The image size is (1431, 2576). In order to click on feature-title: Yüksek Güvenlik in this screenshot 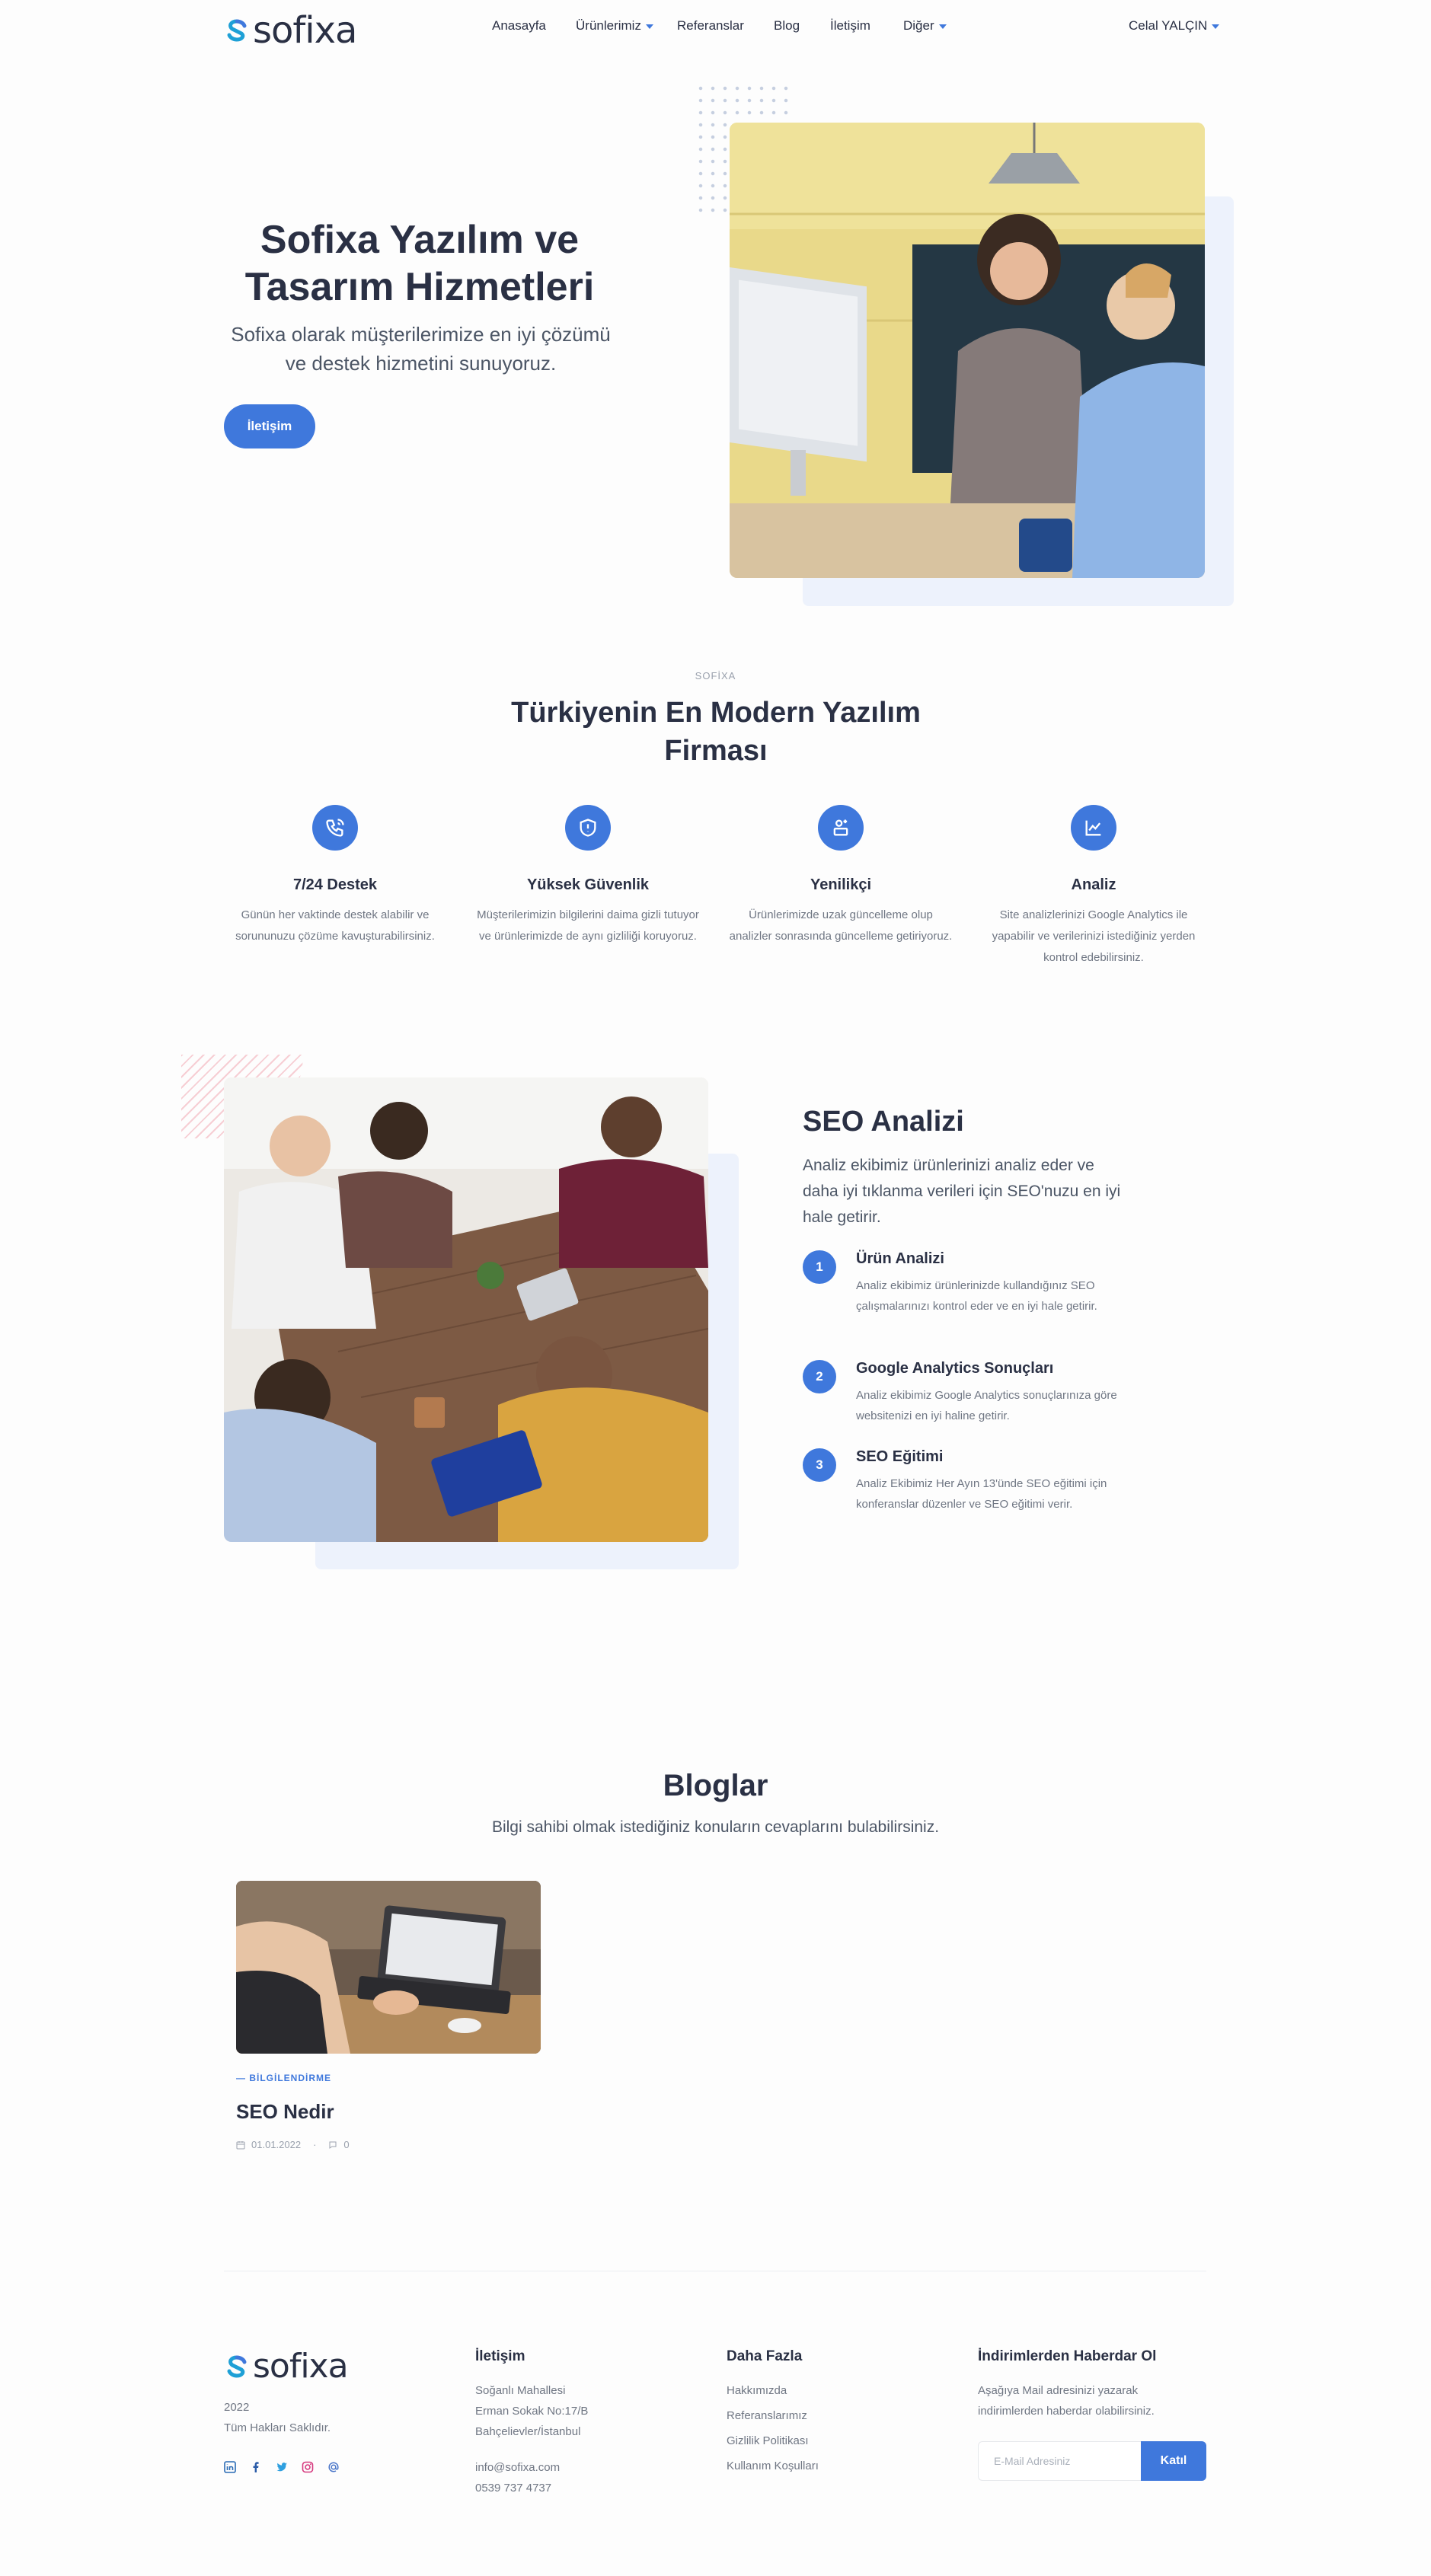, I will do `click(588, 884)`.